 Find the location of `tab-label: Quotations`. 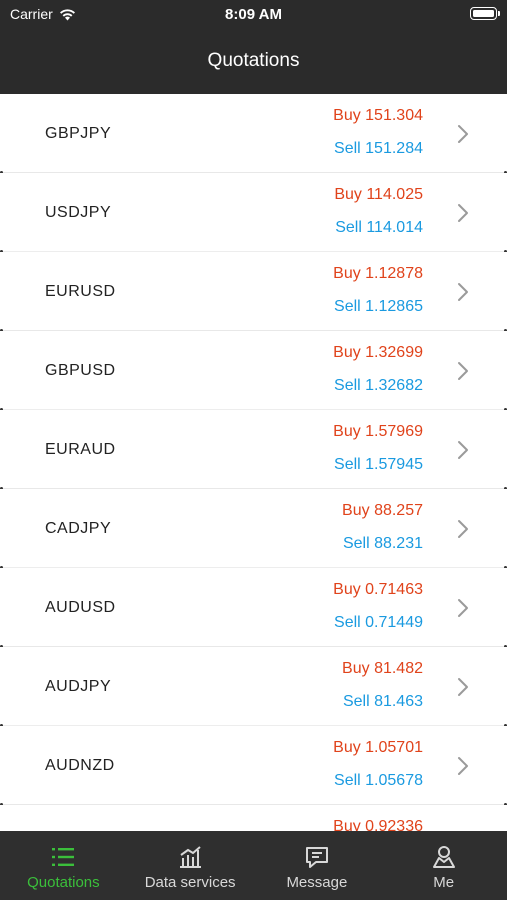

tab-label: Quotations is located at coordinates (63, 882).